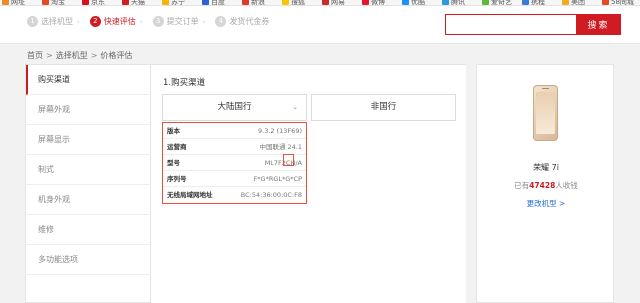 This screenshot has height=303, width=640. I want to click on step-3: 3 提交订单 ›, so click(179, 21).